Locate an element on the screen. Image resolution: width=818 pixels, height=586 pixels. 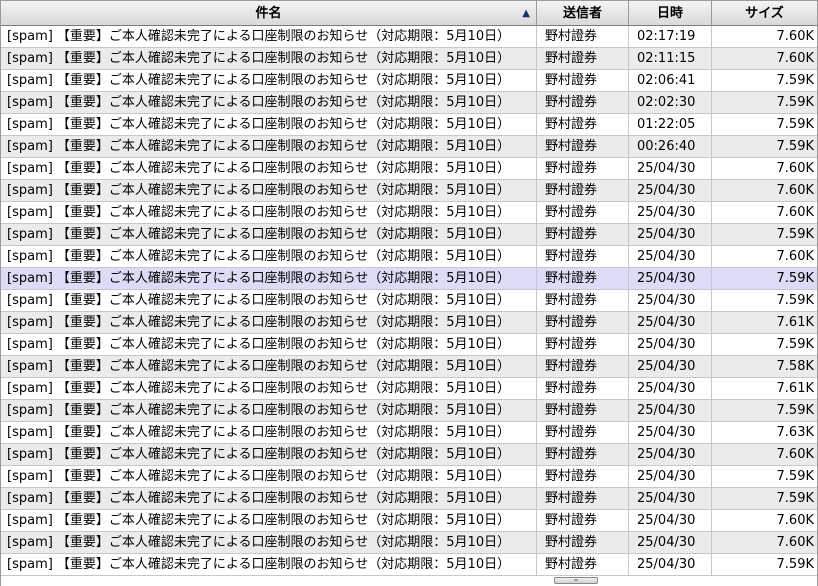
column-header-date: 日時 is located at coordinates (670, 13).